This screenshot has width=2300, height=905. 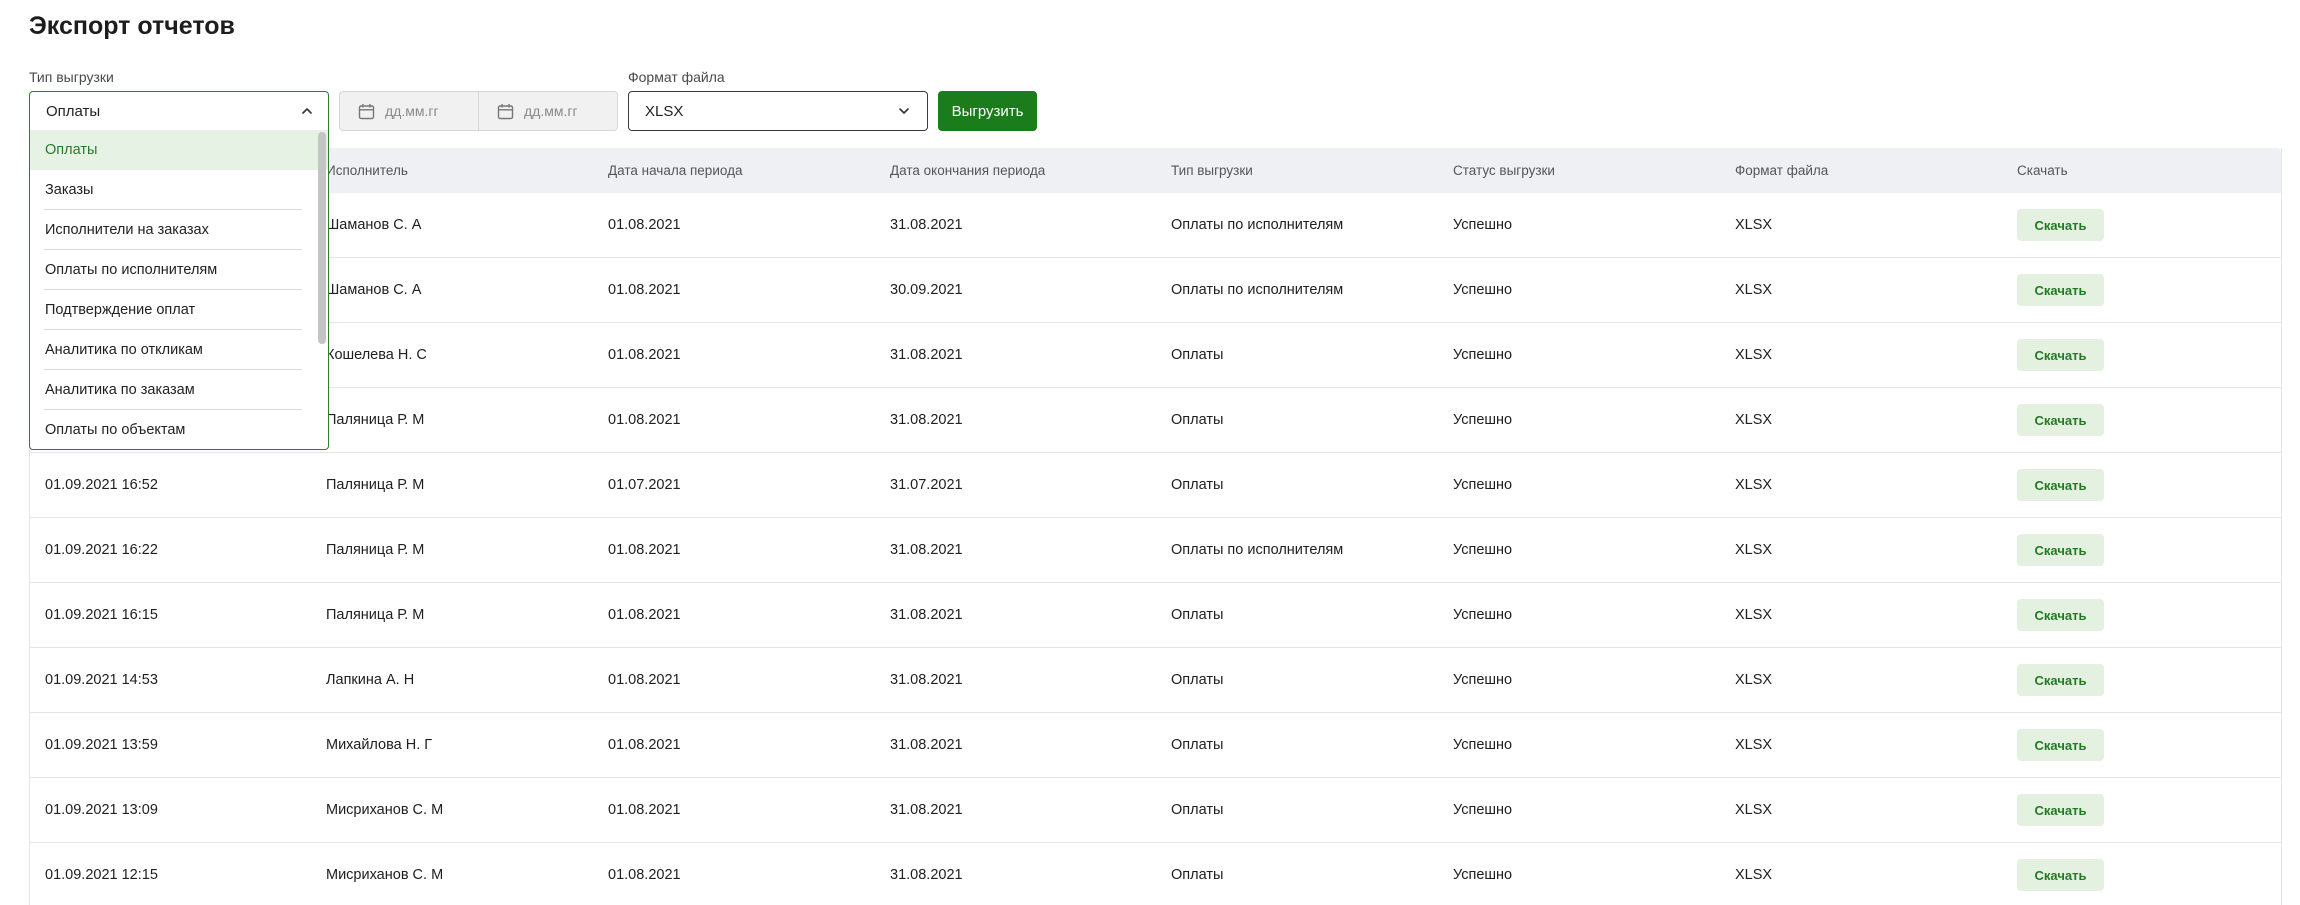 What do you see at coordinates (926, 485) in the screenshot?
I see `cell-end-date: 31.07.2021` at bounding box center [926, 485].